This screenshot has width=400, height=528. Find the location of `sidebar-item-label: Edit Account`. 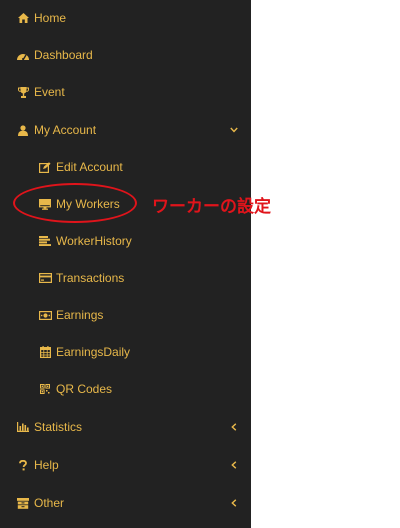

sidebar-item-label: Edit Account is located at coordinates (89, 167).